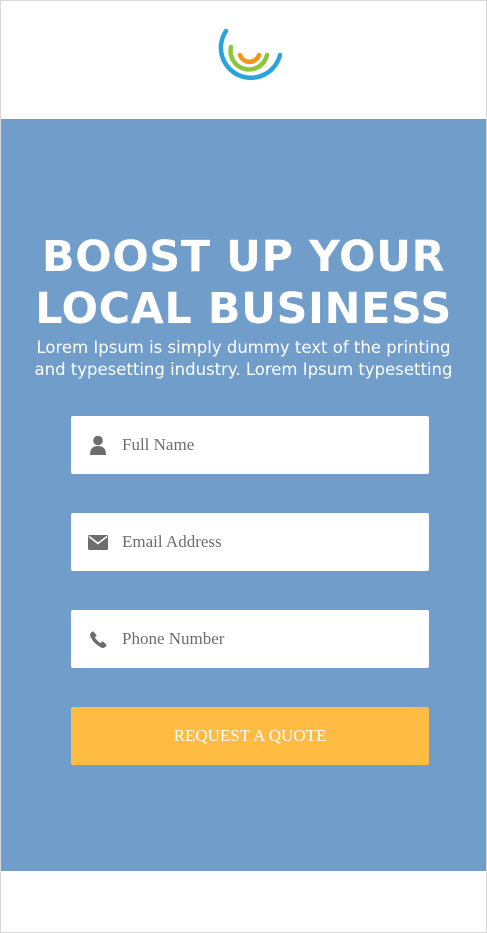 Image resolution: width=487 pixels, height=933 pixels. I want to click on phone-field: Phone Number, so click(250, 639).